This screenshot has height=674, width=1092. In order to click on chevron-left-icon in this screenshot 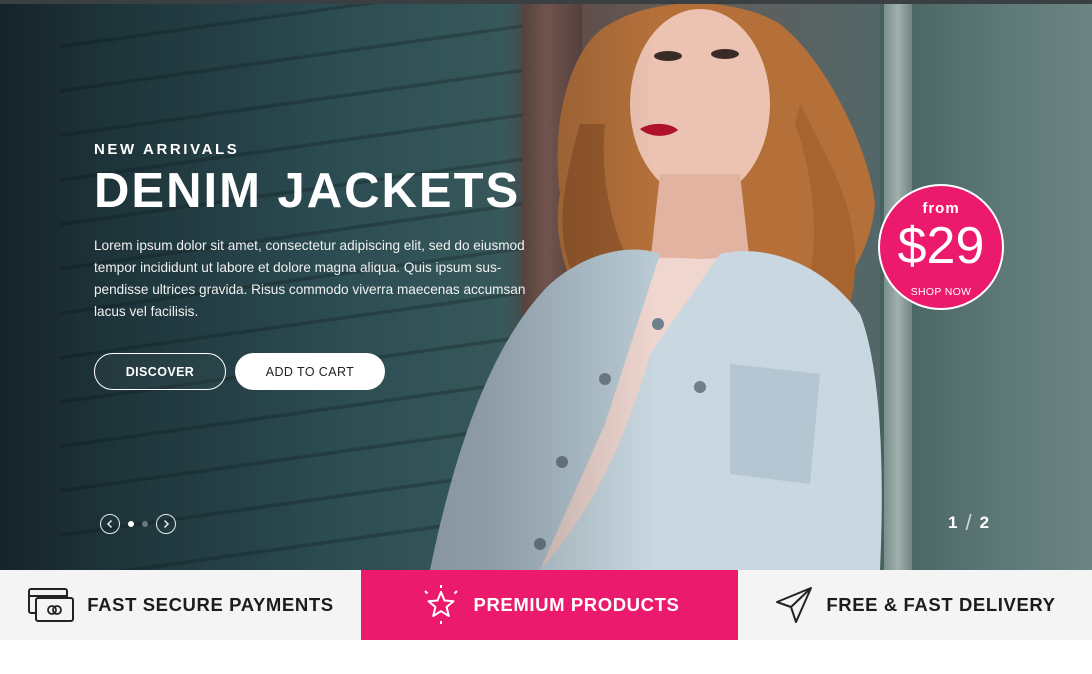, I will do `click(109, 524)`.